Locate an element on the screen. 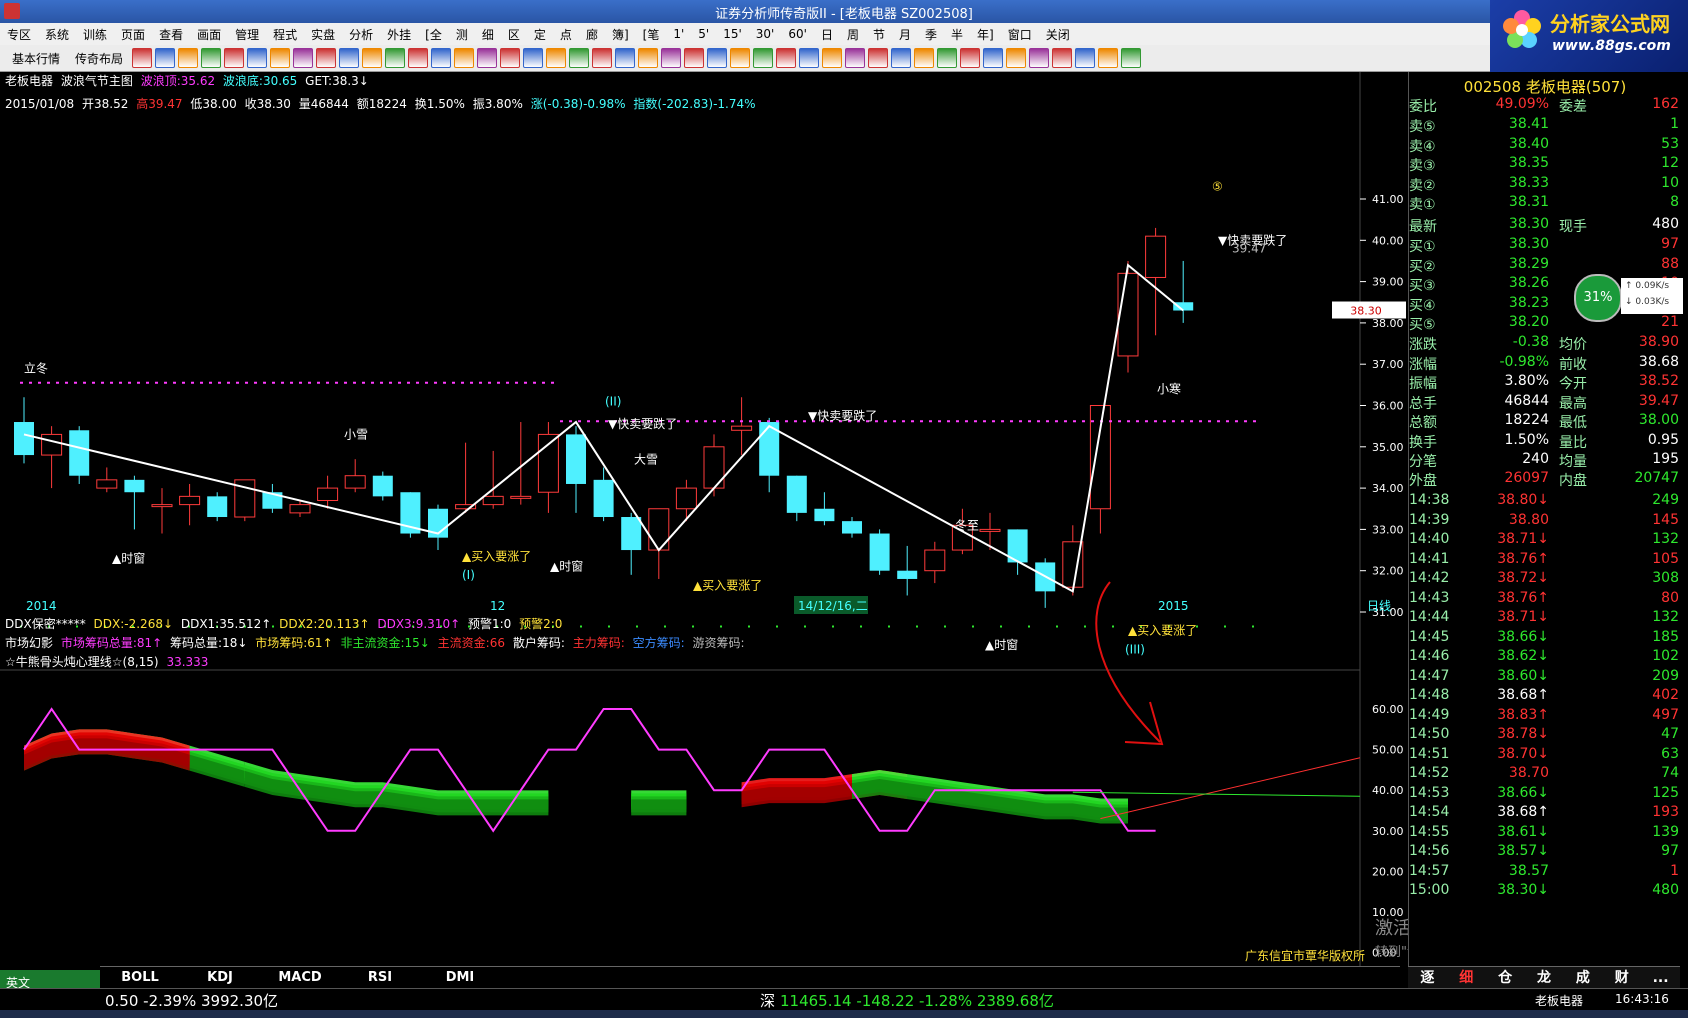 This screenshot has height=1018, width=1688. menu-item: 日 is located at coordinates (827, 34).